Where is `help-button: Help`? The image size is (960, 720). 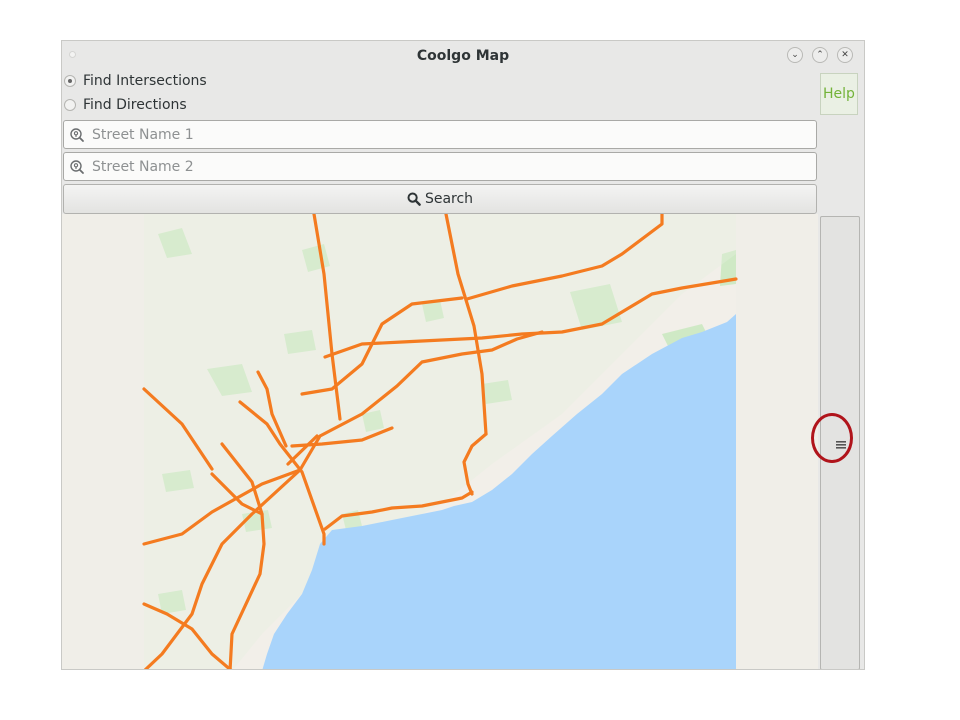 help-button: Help is located at coordinates (839, 94).